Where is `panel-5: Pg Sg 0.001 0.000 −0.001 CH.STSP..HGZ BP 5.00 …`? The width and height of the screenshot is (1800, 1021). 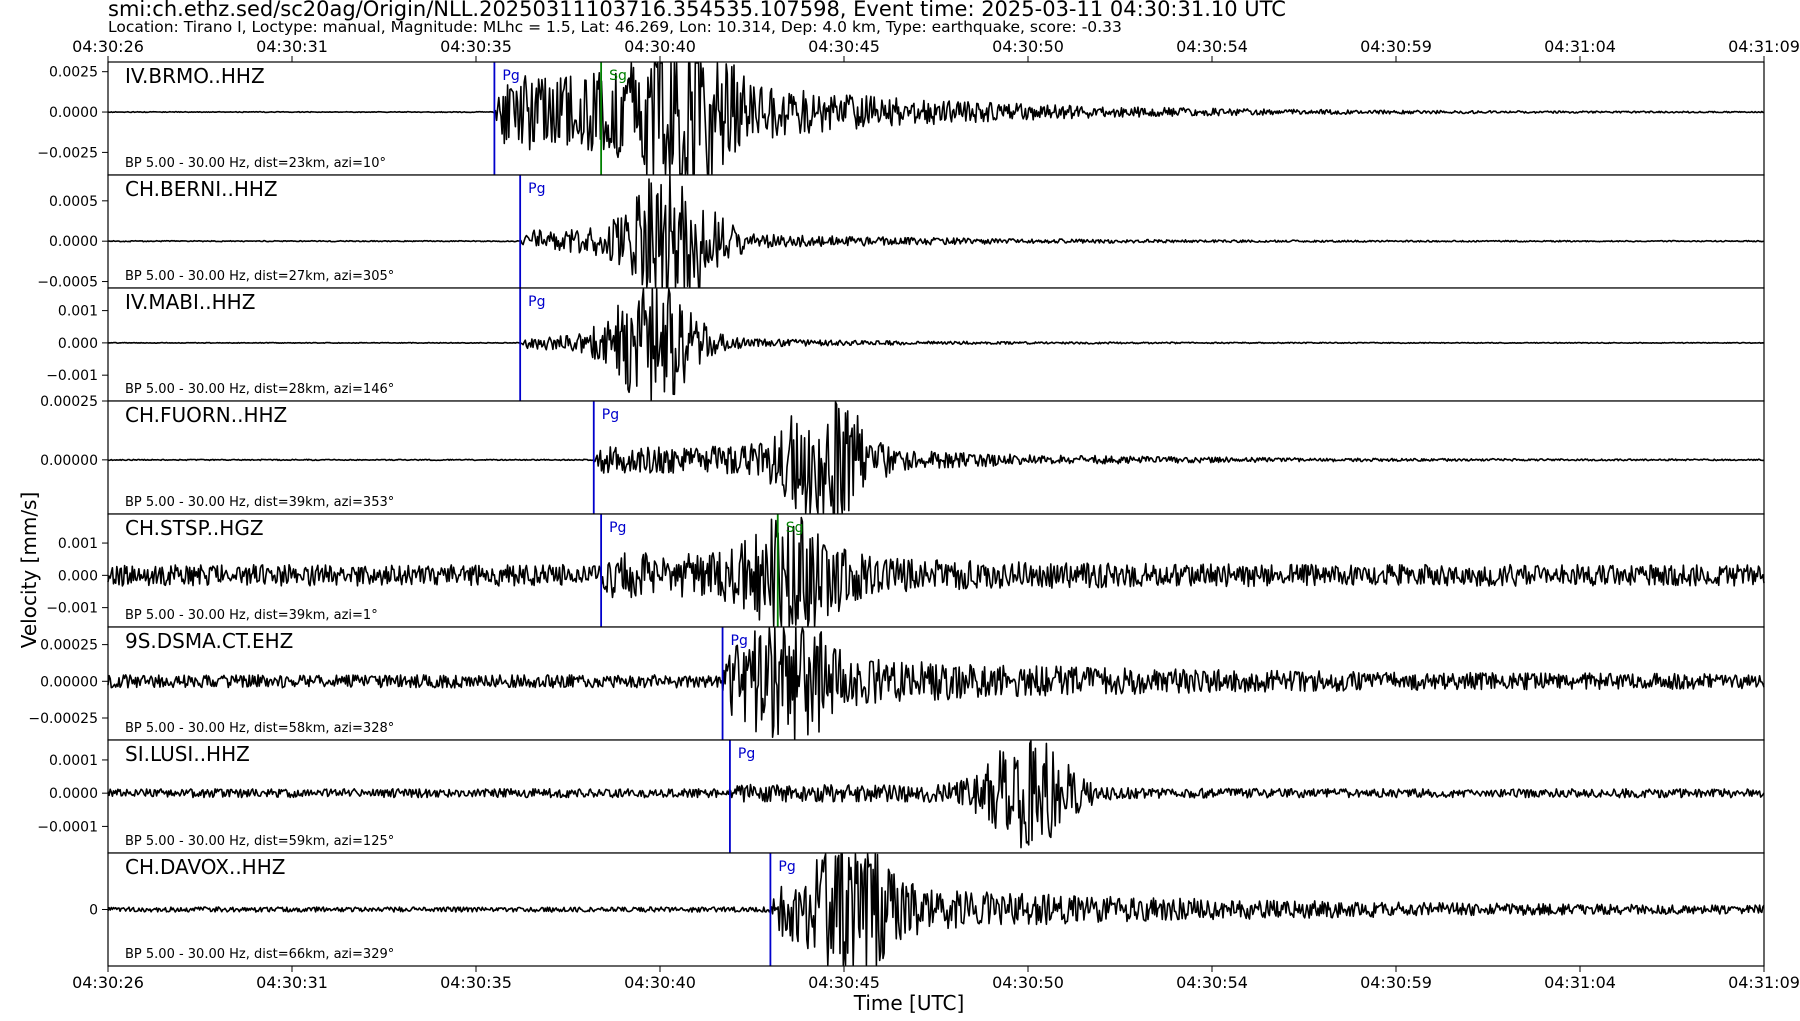
panel-5: Pg Sg 0.001 0.000 −0.001 CH.STSP..HGZ BP 5.00 … is located at coordinates (905, 570).